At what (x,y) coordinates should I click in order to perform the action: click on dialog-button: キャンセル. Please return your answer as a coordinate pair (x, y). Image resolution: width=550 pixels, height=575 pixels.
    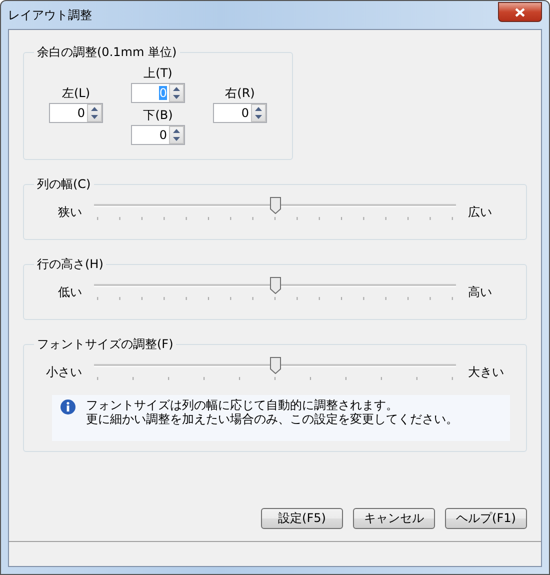
    Looking at the image, I should click on (394, 518).